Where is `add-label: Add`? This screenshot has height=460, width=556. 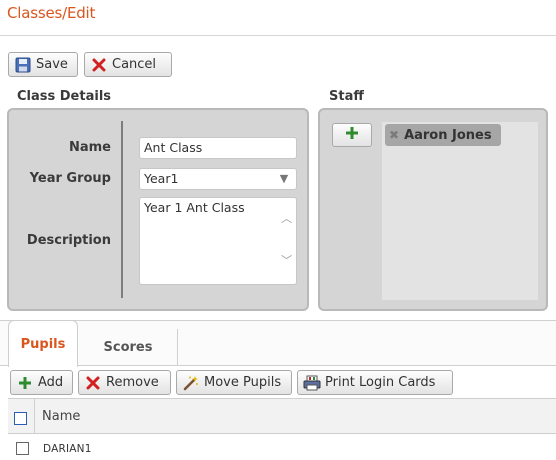
add-label: Add is located at coordinates (51, 382).